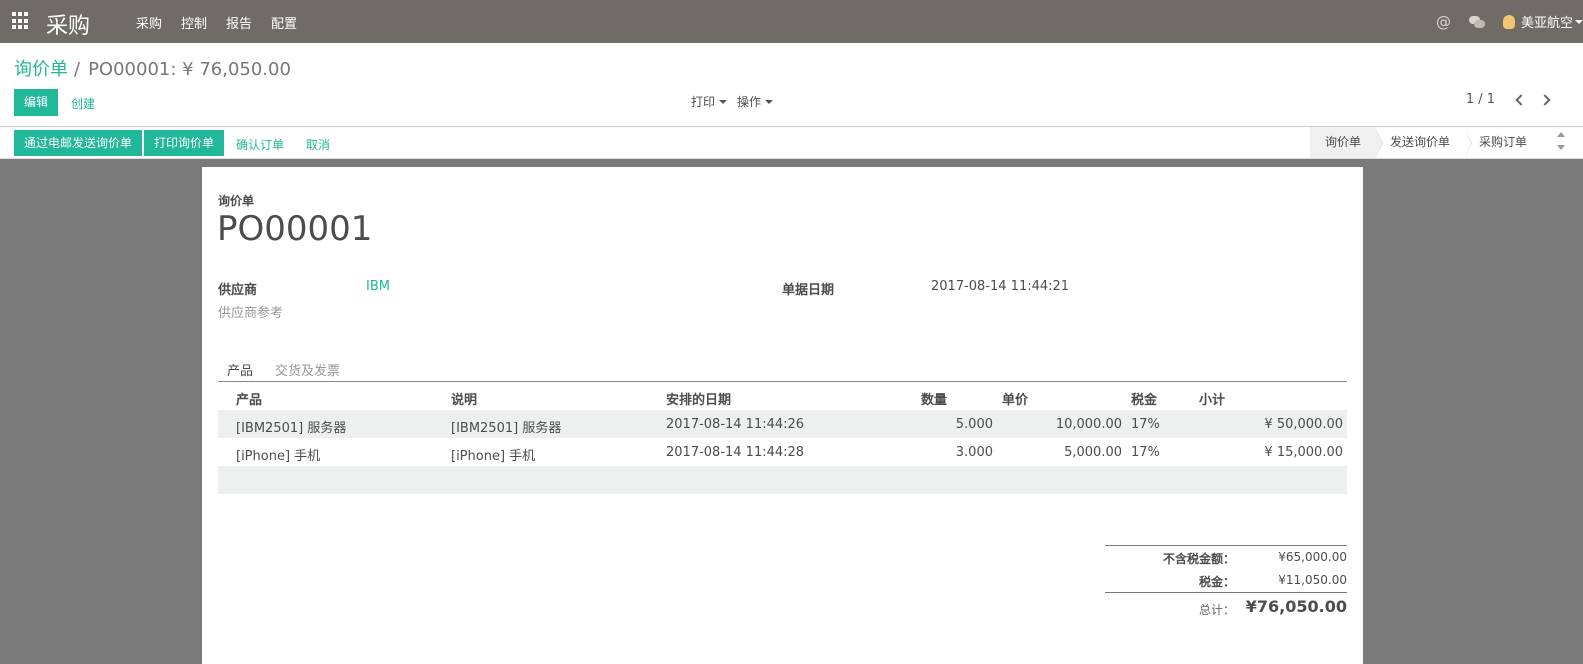  What do you see at coordinates (249, 398) in the screenshot?
I see `column-header-product: 产品` at bounding box center [249, 398].